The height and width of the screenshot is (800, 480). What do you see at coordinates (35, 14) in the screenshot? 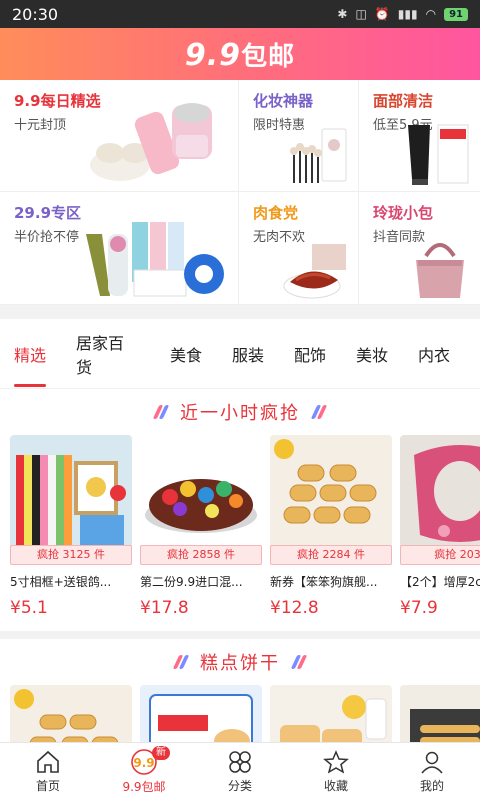
I see `status-time: 20:30` at bounding box center [35, 14].